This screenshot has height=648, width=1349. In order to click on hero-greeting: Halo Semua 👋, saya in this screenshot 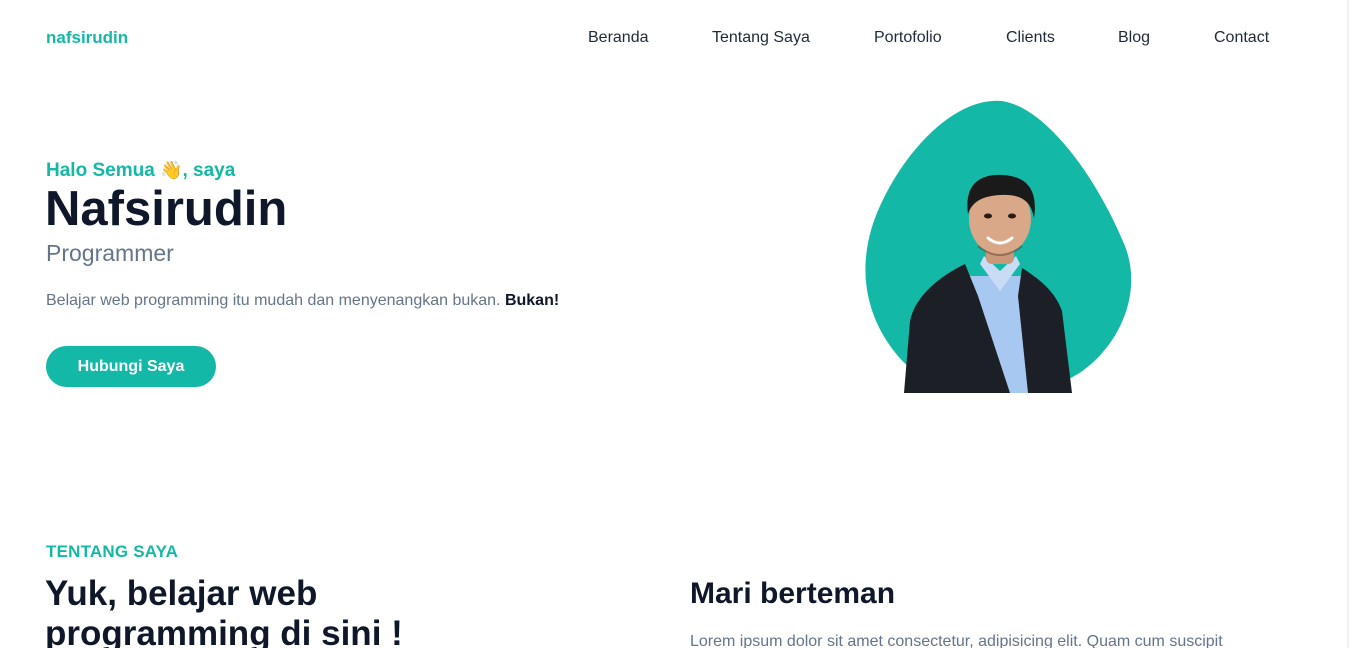, I will do `click(140, 171)`.